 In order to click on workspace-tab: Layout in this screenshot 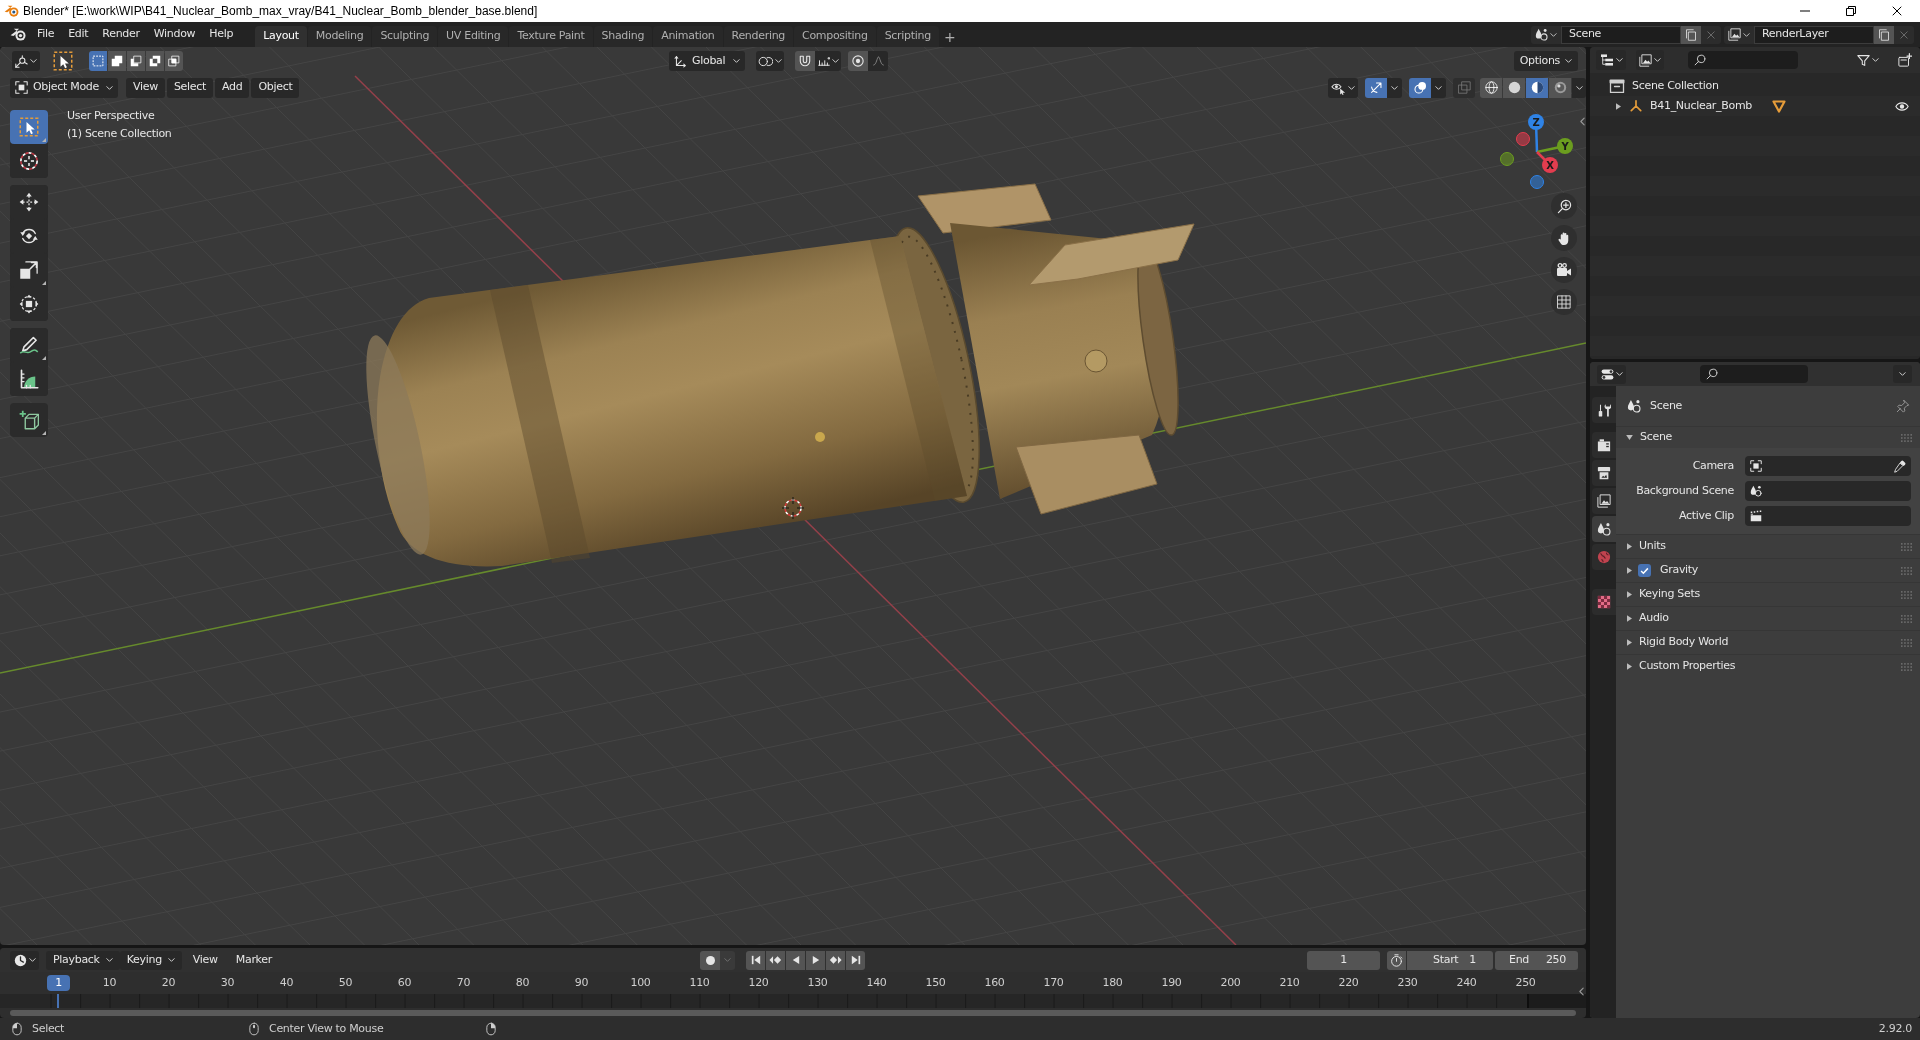, I will do `click(281, 36)`.